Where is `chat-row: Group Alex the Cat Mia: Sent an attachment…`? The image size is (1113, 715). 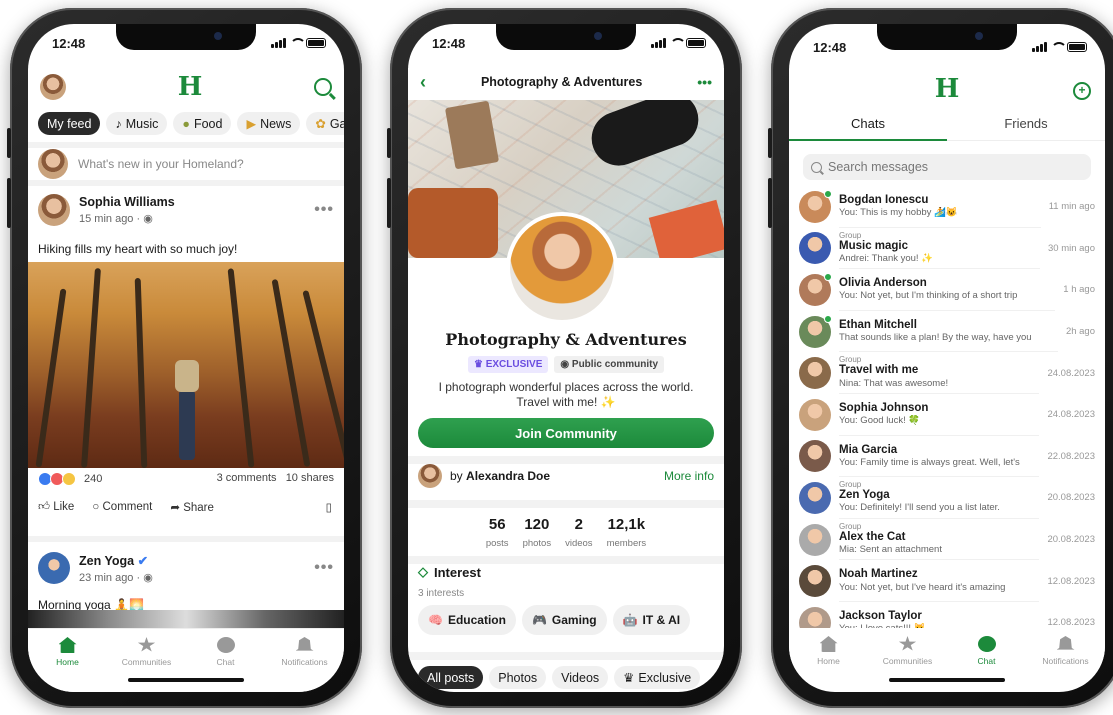 chat-row: Group Alex the Cat Mia: Sent an attachment… is located at coordinates (947, 540).